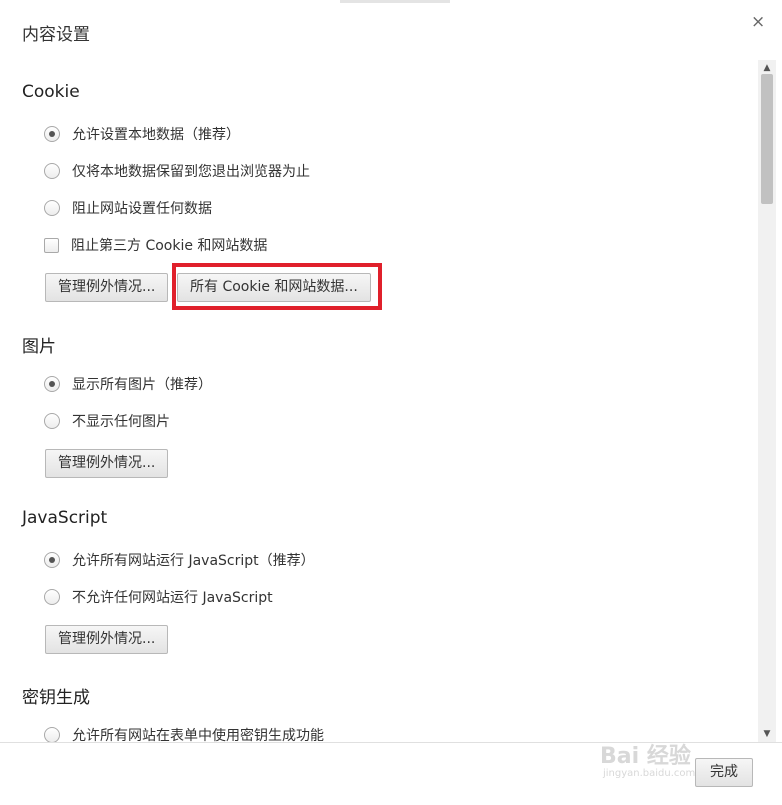  What do you see at coordinates (172, 598) in the screenshot?
I see `javascript-block-label: 不允许任何网站运行 JavaScript` at bounding box center [172, 598].